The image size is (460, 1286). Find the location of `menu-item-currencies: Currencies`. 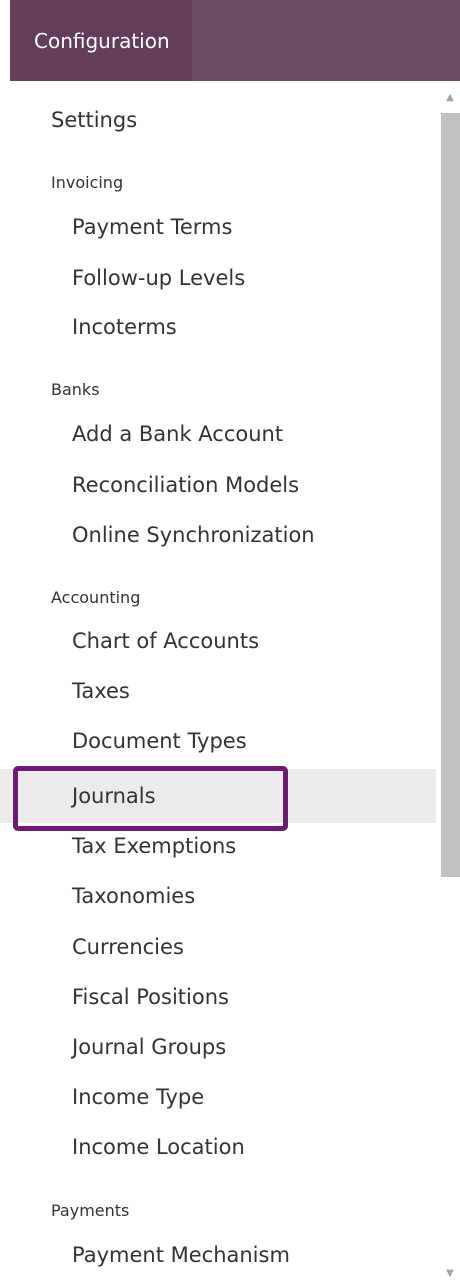

menu-item-currencies: Currencies is located at coordinates (218, 947).